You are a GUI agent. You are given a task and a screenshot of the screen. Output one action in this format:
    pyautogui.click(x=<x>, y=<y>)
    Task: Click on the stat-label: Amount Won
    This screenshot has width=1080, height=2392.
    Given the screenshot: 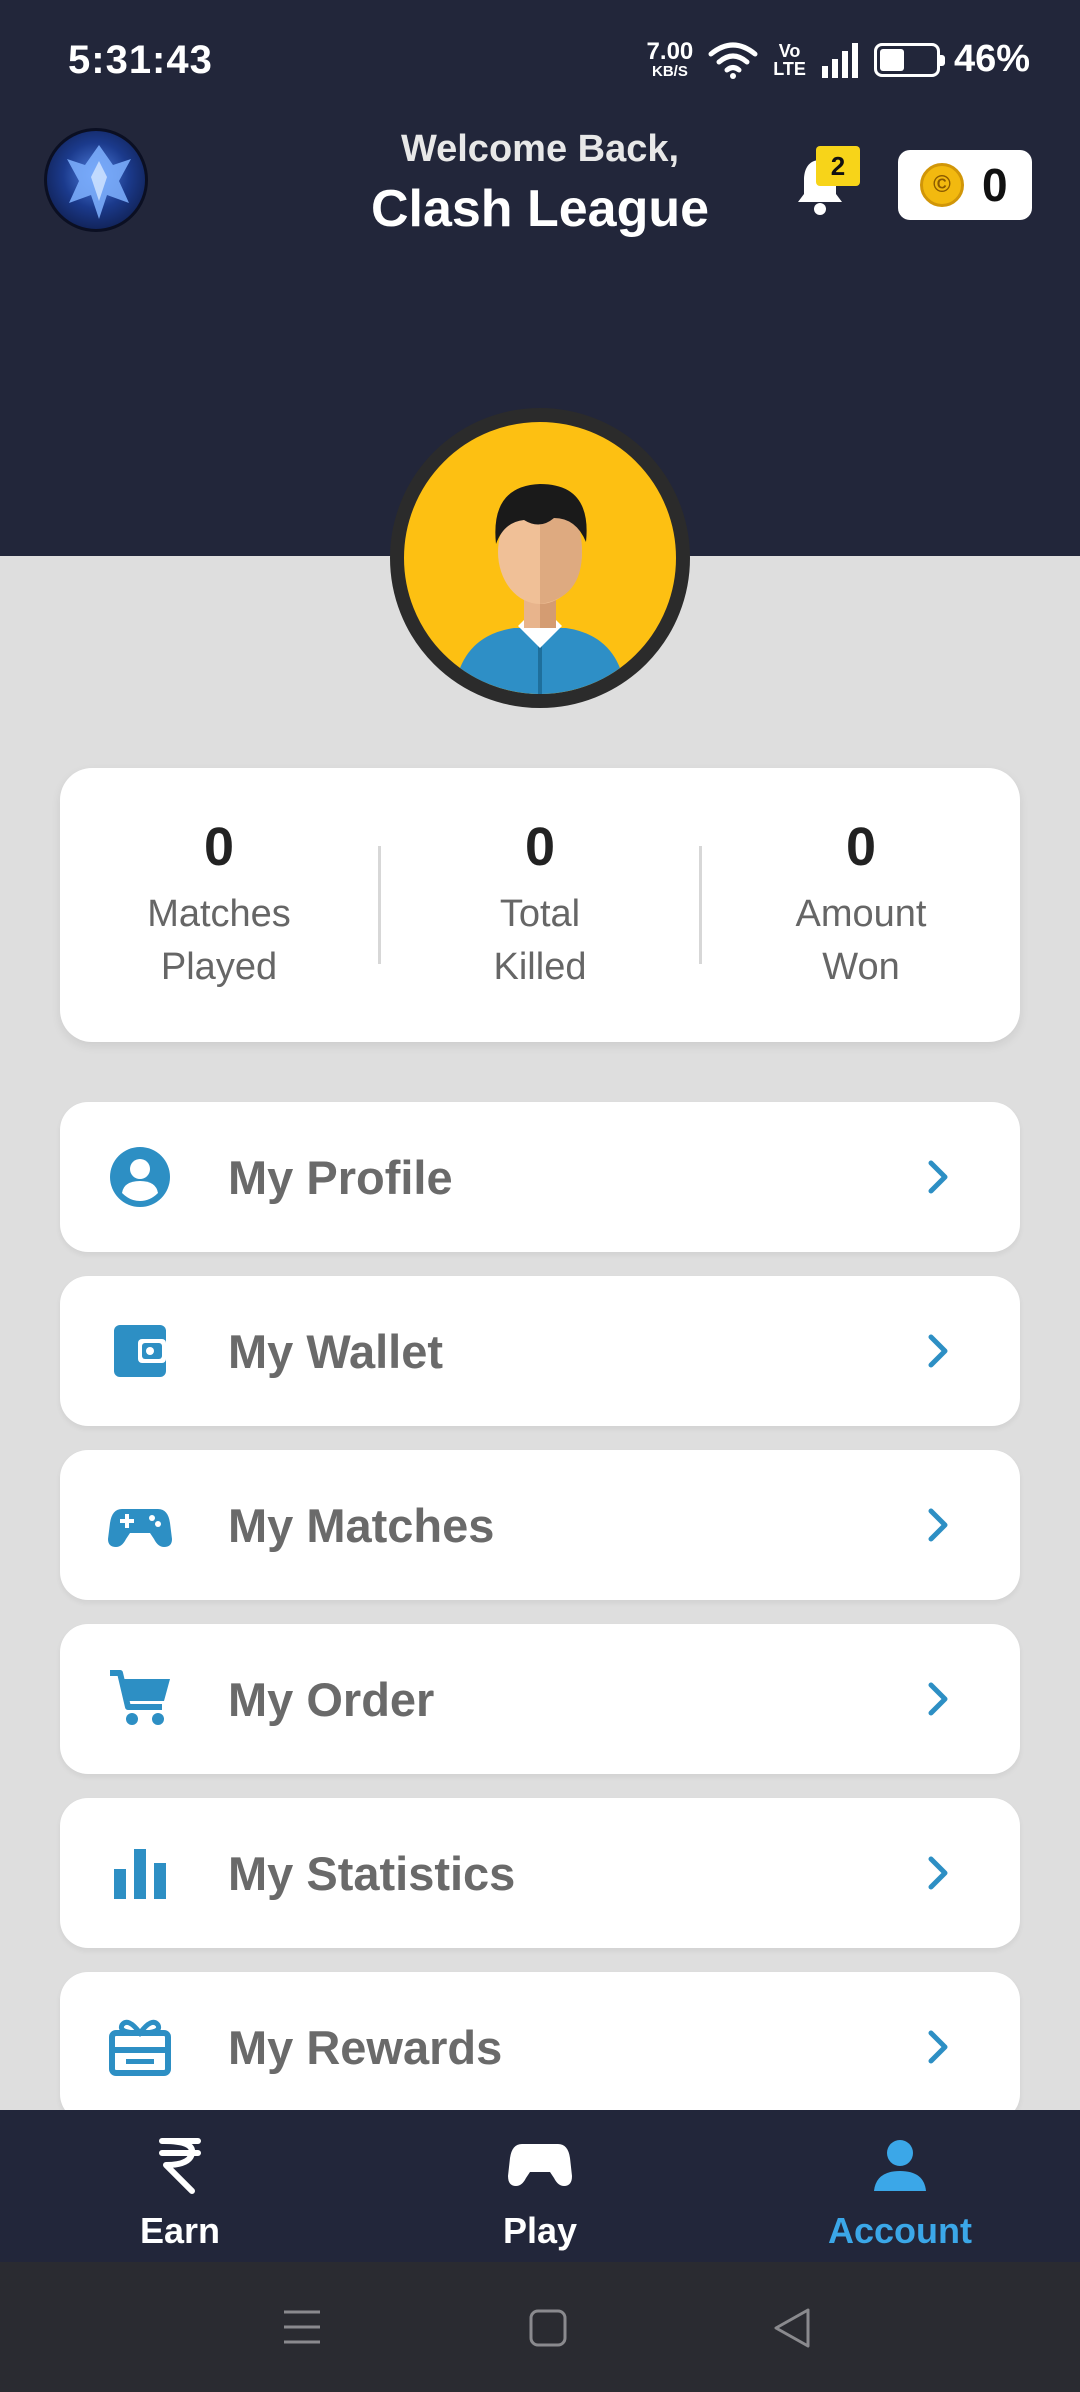 What is the action you would take?
    pyautogui.click(x=861, y=940)
    